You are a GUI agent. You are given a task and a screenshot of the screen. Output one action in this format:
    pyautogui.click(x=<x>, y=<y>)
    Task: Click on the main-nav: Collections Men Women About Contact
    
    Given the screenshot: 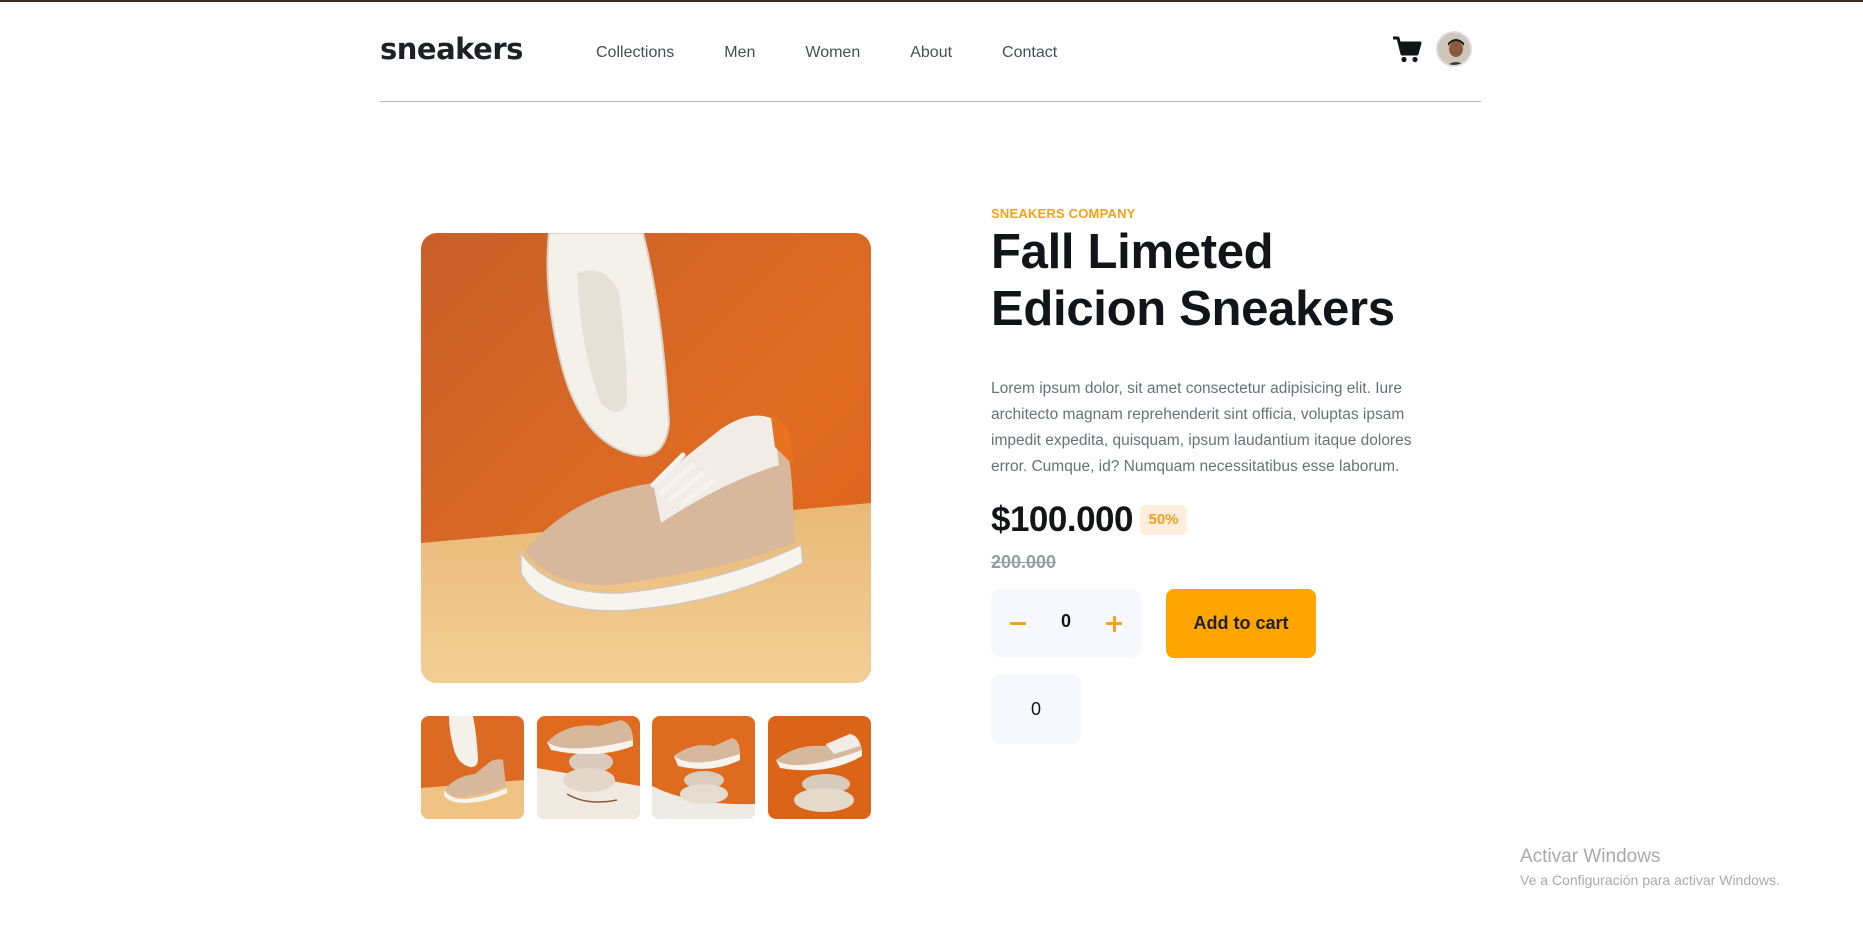 What is the action you would take?
    pyautogui.click(x=851, y=53)
    